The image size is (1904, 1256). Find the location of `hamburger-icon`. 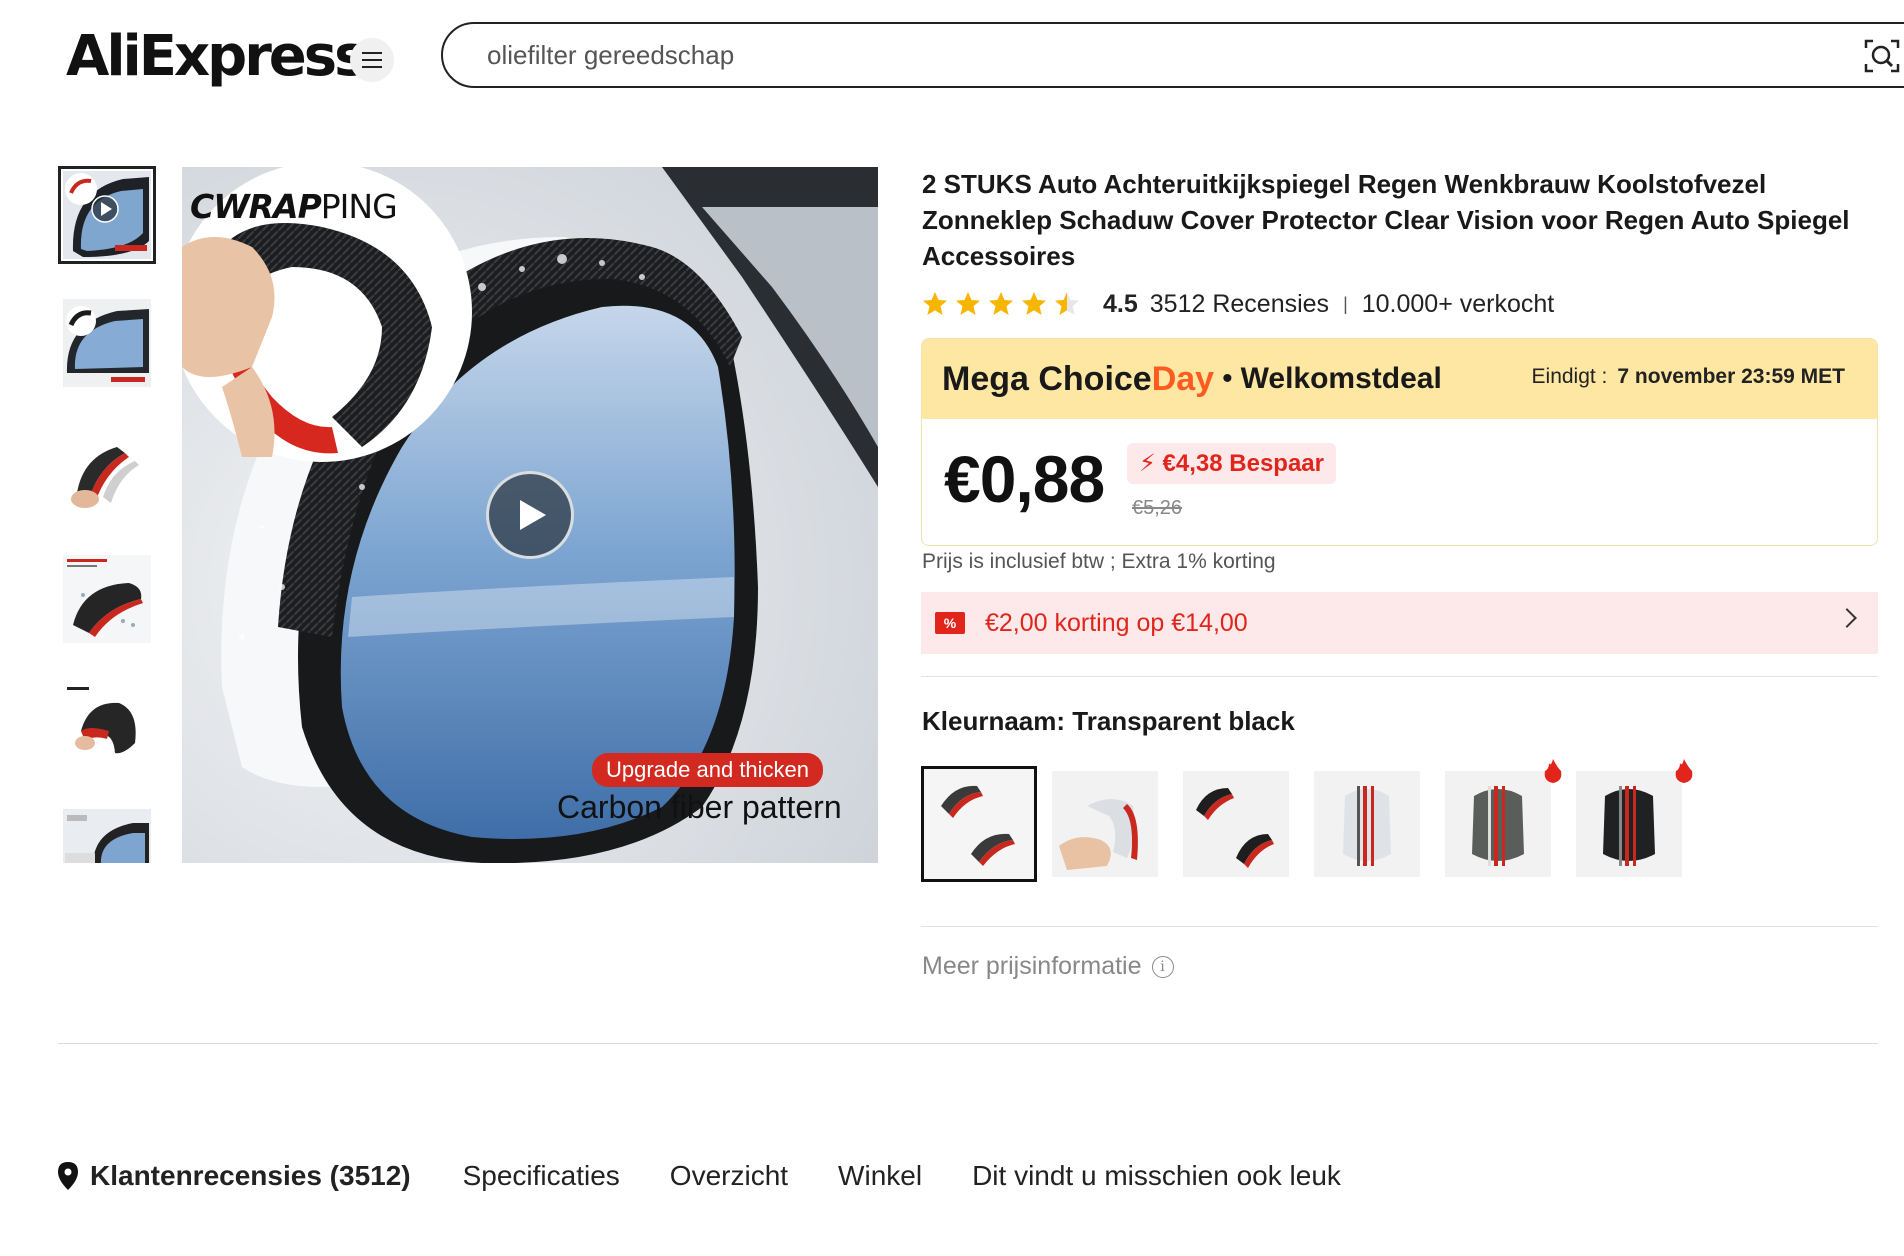

hamburger-icon is located at coordinates (372, 60).